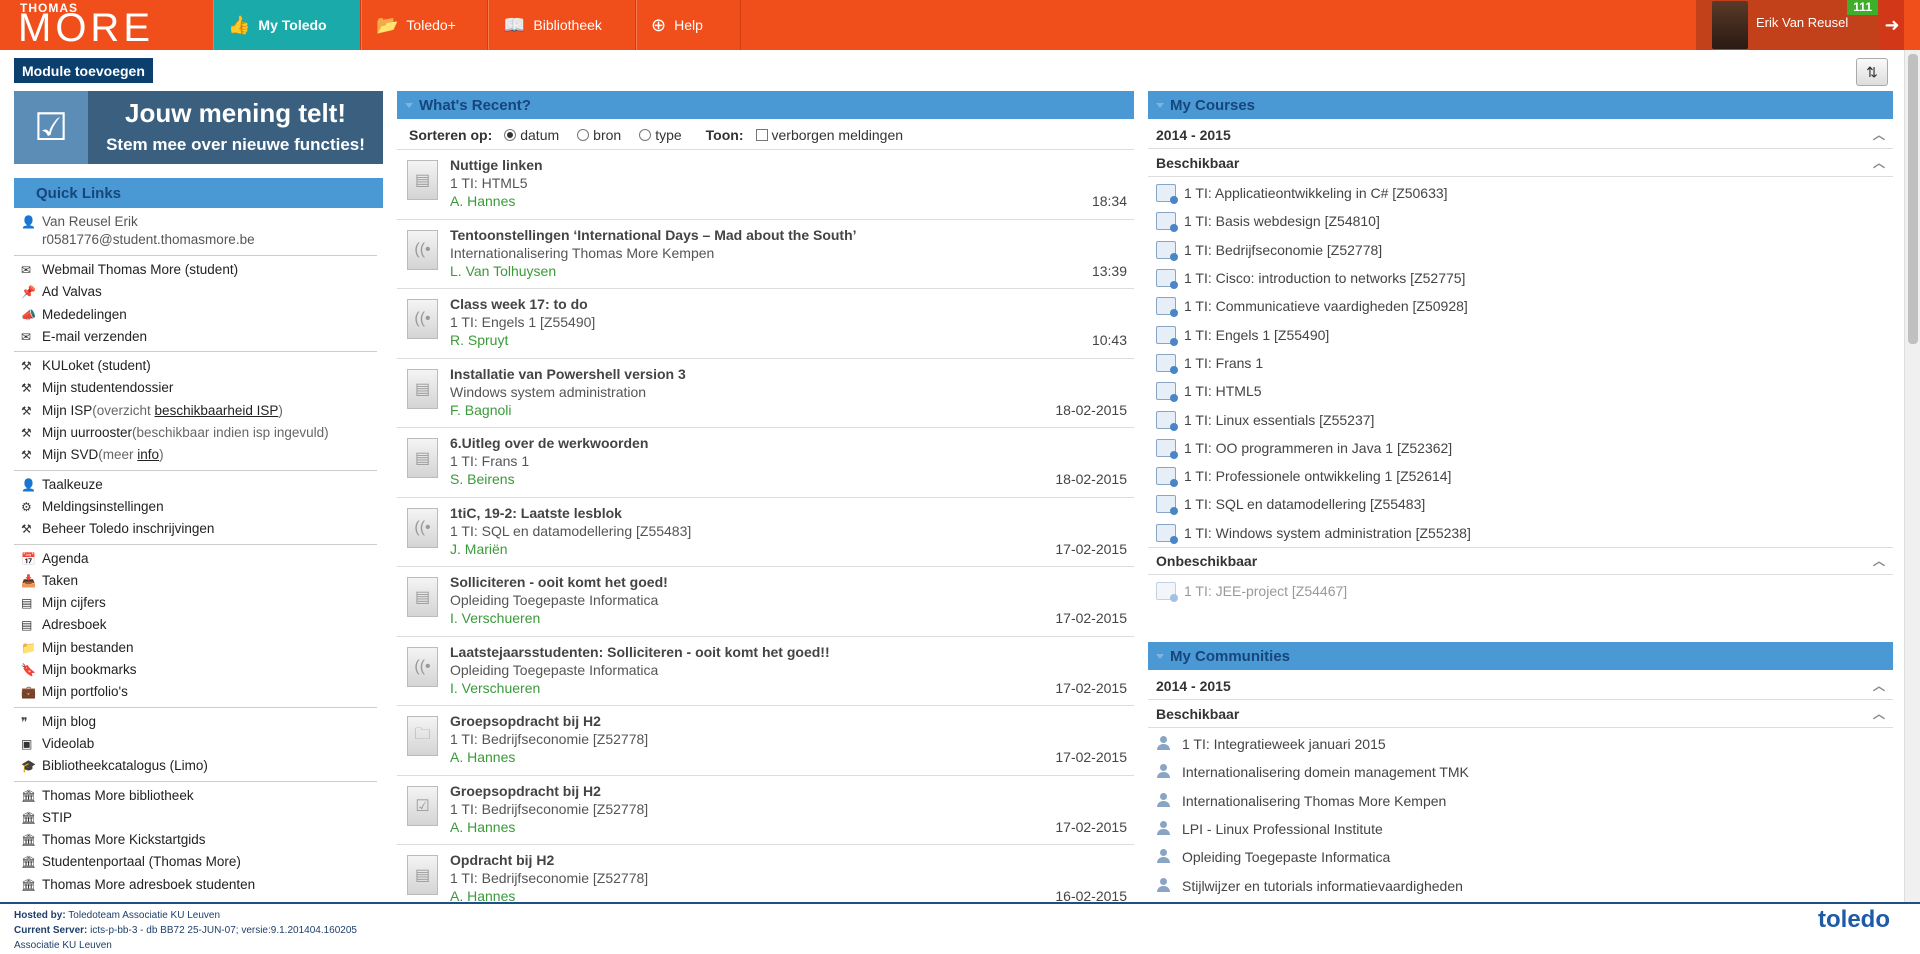 The height and width of the screenshot is (954, 1920). I want to click on quick-link-item: ▣ Videolab, so click(195, 744).